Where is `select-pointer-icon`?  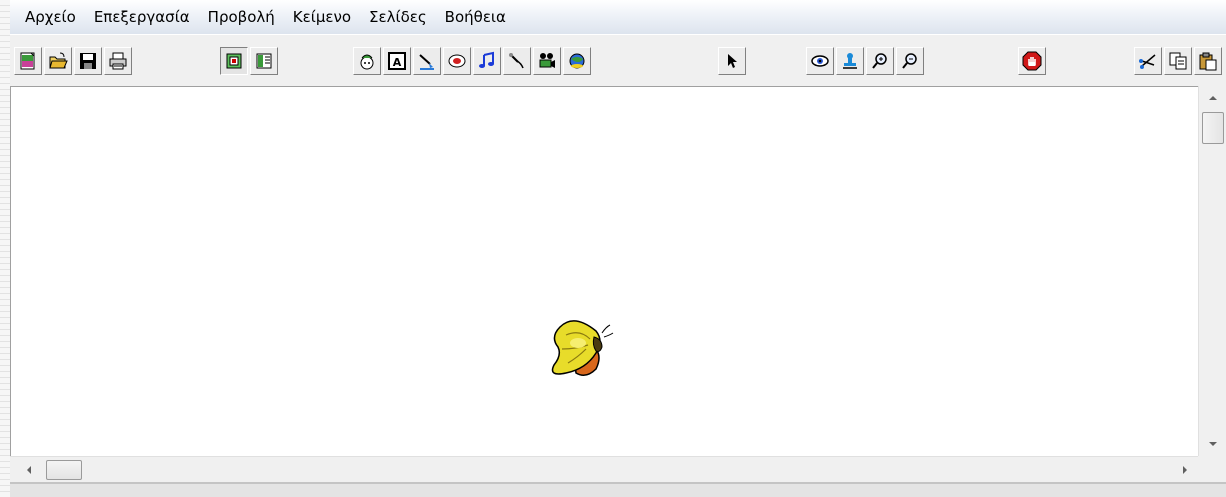 select-pointer-icon is located at coordinates (732, 61).